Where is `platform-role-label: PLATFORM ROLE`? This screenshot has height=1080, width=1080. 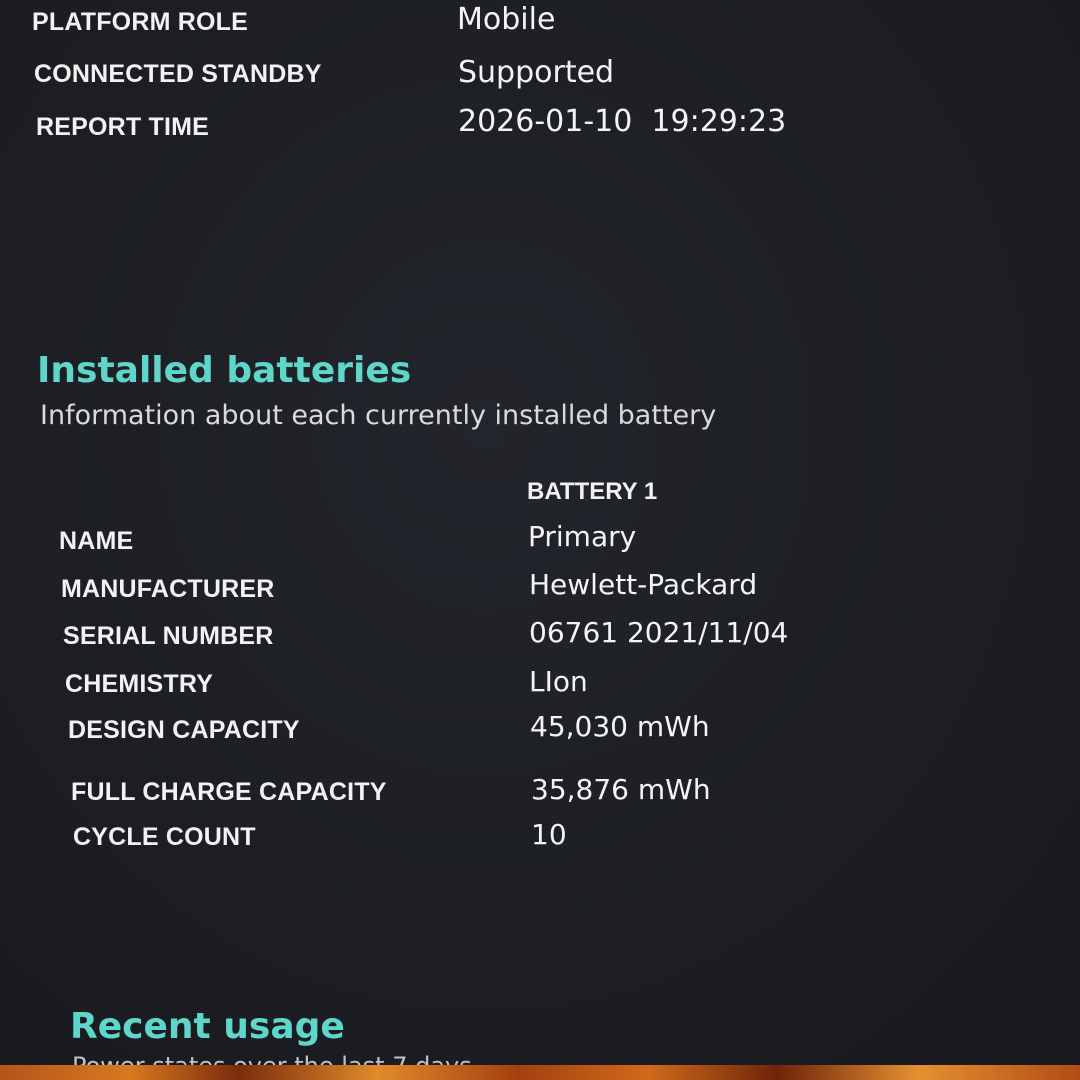
platform-role-label: PLATFORM ROLE is located at coordinates (140, 22).